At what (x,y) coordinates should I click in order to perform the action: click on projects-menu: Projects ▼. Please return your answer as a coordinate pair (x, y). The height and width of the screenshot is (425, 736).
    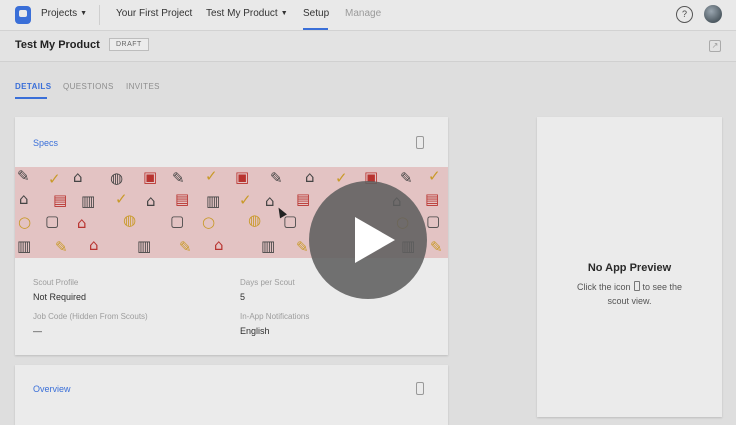
    Looking at the image, I should click on (64, 13).